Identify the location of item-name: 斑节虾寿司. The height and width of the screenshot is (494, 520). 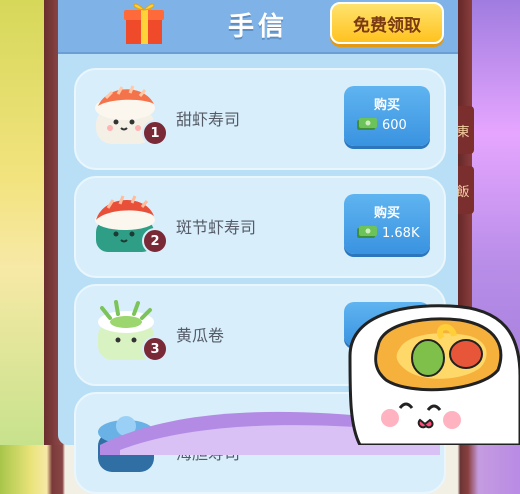
(216, 227).